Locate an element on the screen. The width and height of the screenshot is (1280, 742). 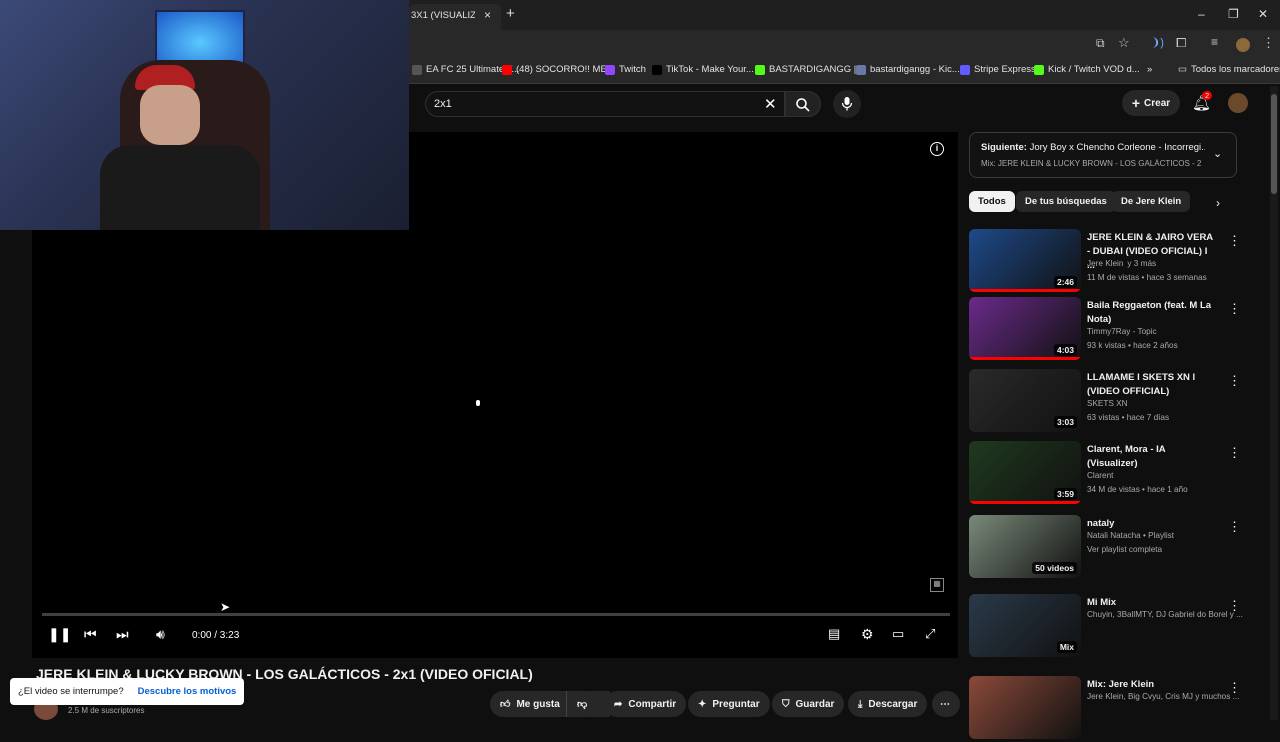
account-avatar is located at coordinates (1238, 103).